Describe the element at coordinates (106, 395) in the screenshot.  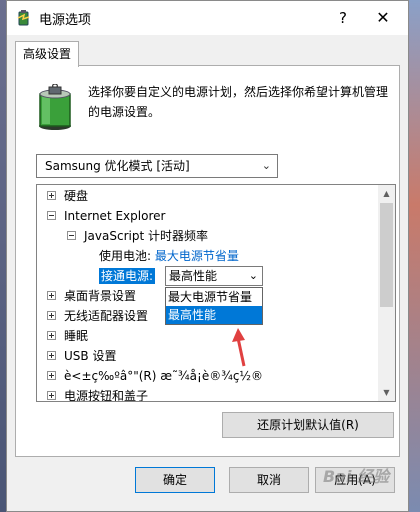
I see `tree-item-label: 电源按钮和盖子` at that location.